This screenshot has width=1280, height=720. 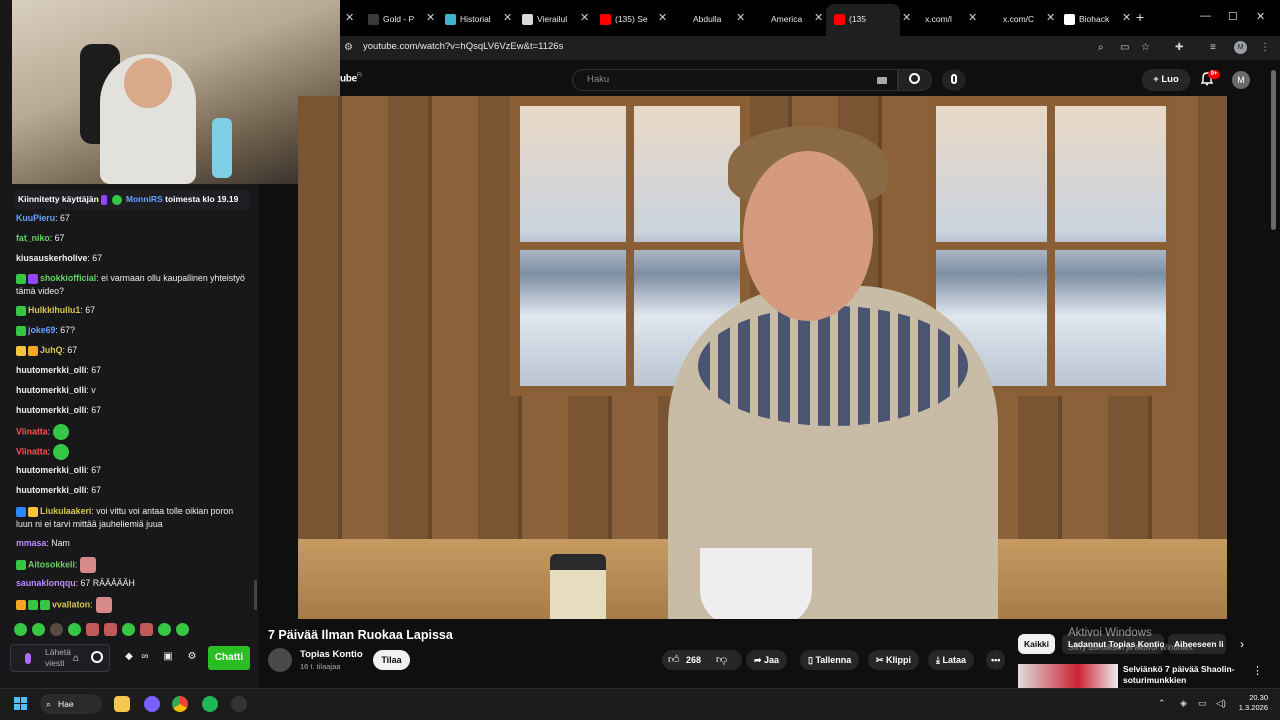 I want to click on recommended-more-icon: ⋮, so click(x=1257, y=670).